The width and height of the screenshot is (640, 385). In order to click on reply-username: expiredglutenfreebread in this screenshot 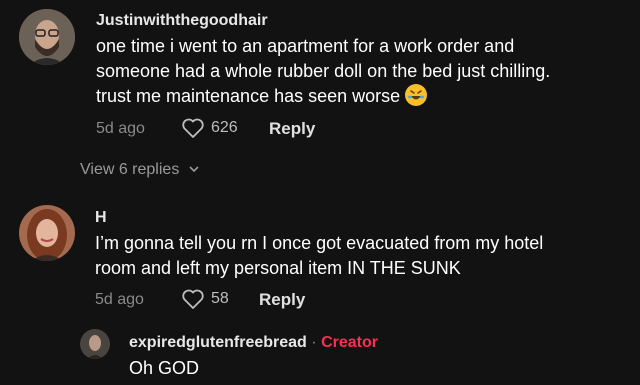, I will do `click(218, 342)`.